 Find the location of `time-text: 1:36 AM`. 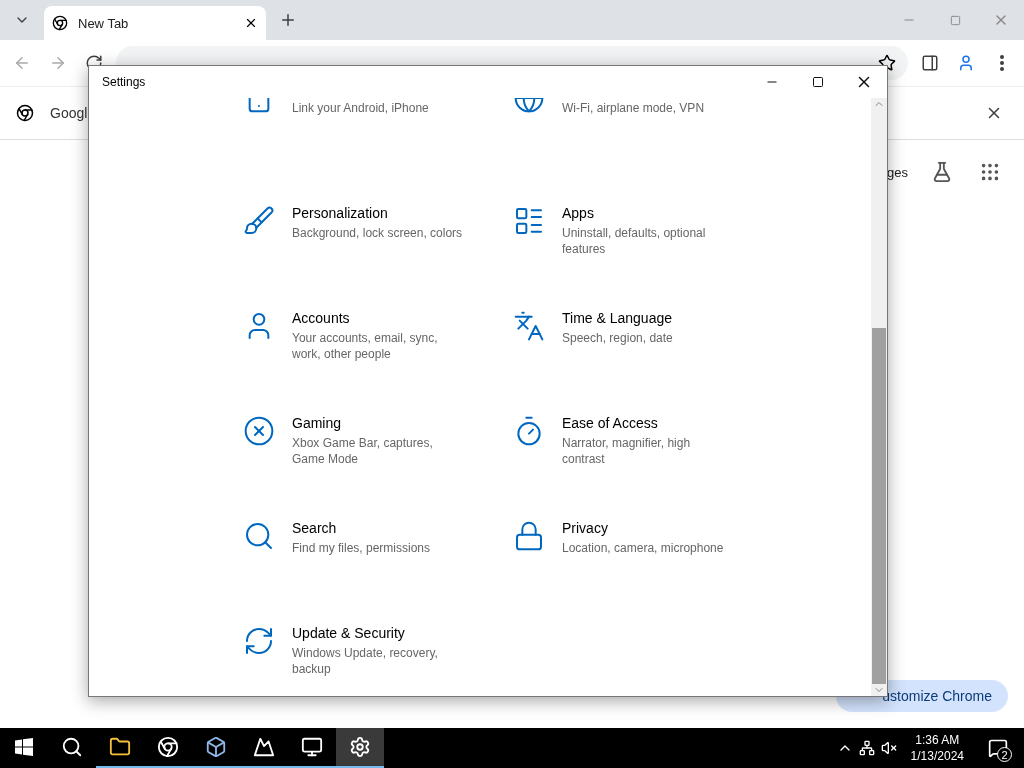

time-text: 1:36 AM is located at coordinates (937, 740).